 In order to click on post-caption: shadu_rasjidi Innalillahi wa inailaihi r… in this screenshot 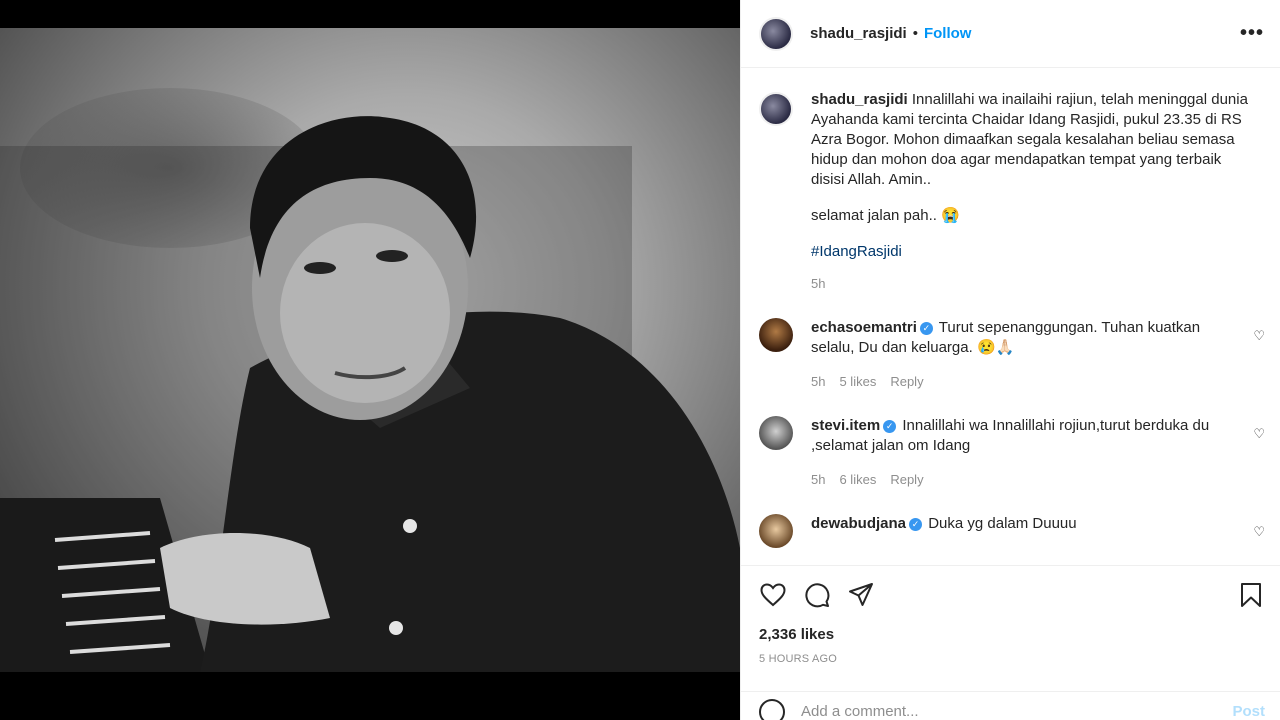, I will do `click(1012, 181)`.